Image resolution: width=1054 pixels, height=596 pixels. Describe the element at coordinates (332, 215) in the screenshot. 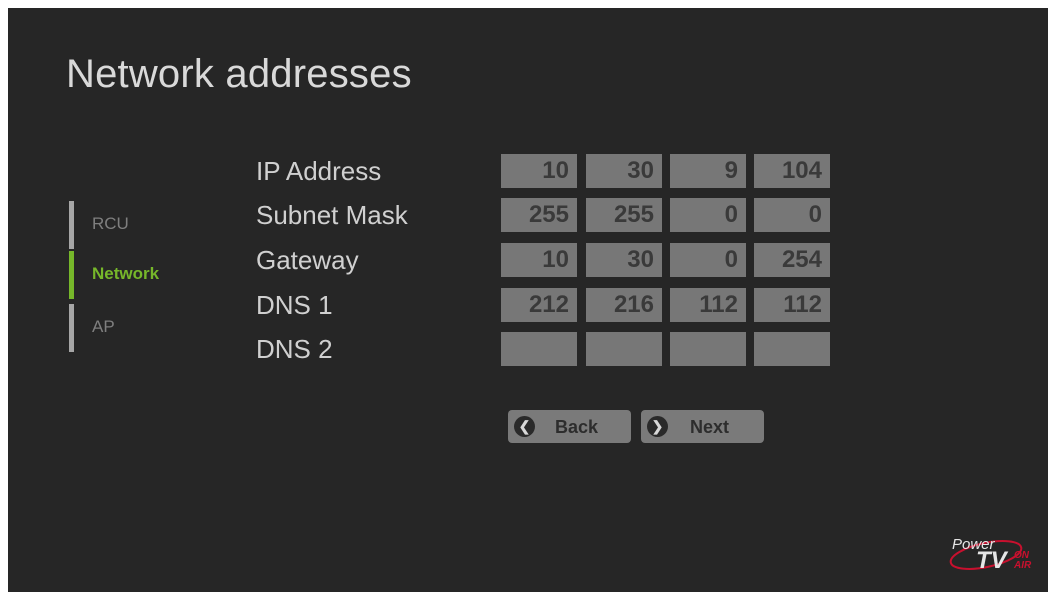

I see `subnet-mask-label: Subnet Mask` at that location.